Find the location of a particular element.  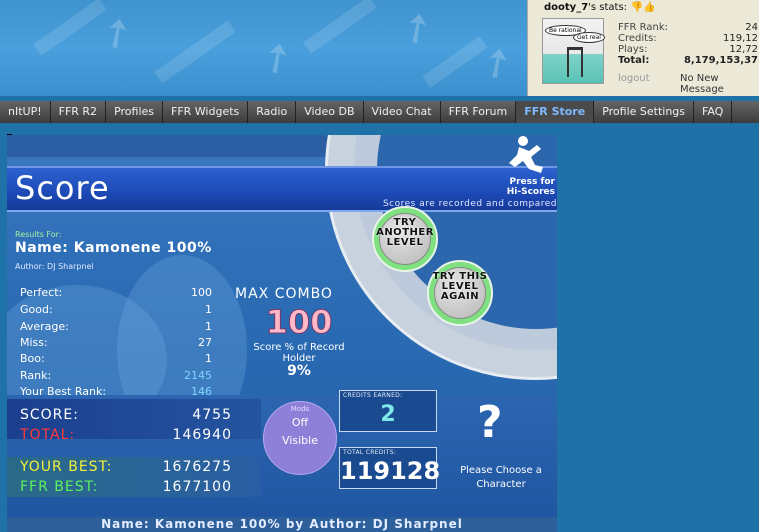

stats-row-rank: FFR Rank: 24 is located at coordinates (688, 27).